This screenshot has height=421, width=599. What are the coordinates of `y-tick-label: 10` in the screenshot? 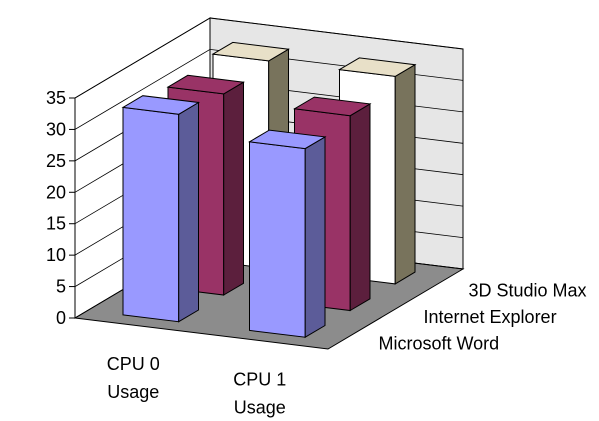 It's located at (56, 255).